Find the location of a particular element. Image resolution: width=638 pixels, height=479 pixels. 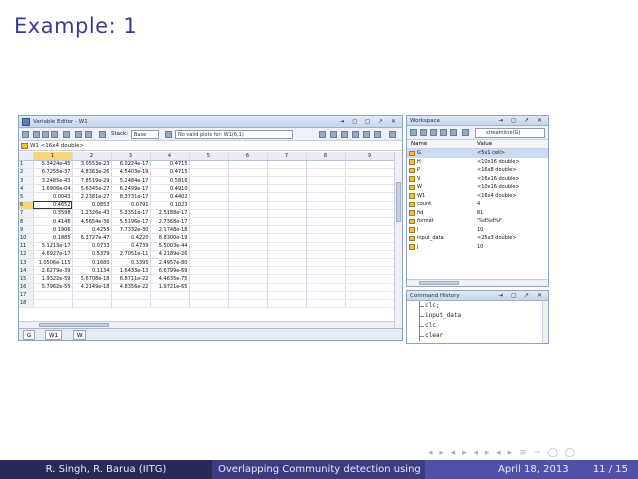

row-header: 6 is located at coordinates (26, 205).